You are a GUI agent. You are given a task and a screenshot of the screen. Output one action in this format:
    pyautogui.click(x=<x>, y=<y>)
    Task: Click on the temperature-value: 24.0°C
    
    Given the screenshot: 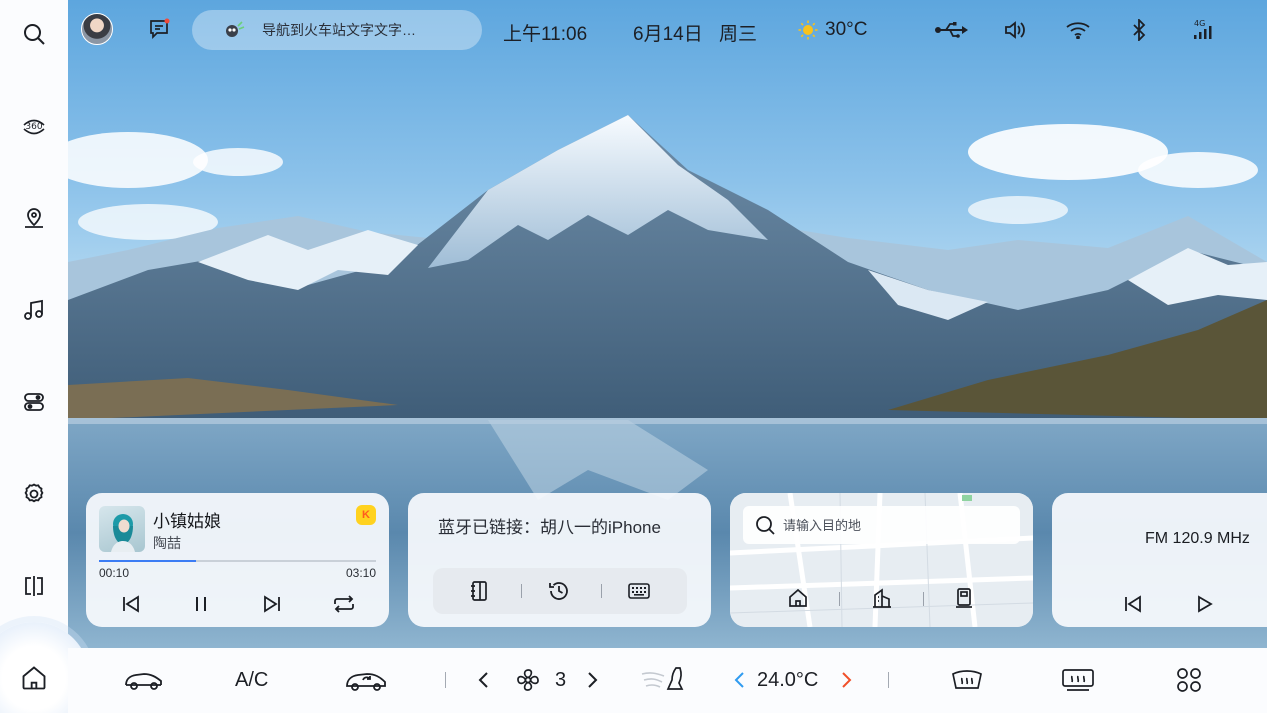 What is the action you would take?
    pyautogui.click(x=788, y=679)
    